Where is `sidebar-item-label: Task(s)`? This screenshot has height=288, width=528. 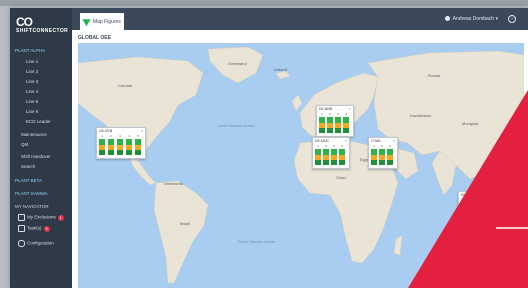
sidebar-item-label: Task(s) is located at coordinates (34, 228).